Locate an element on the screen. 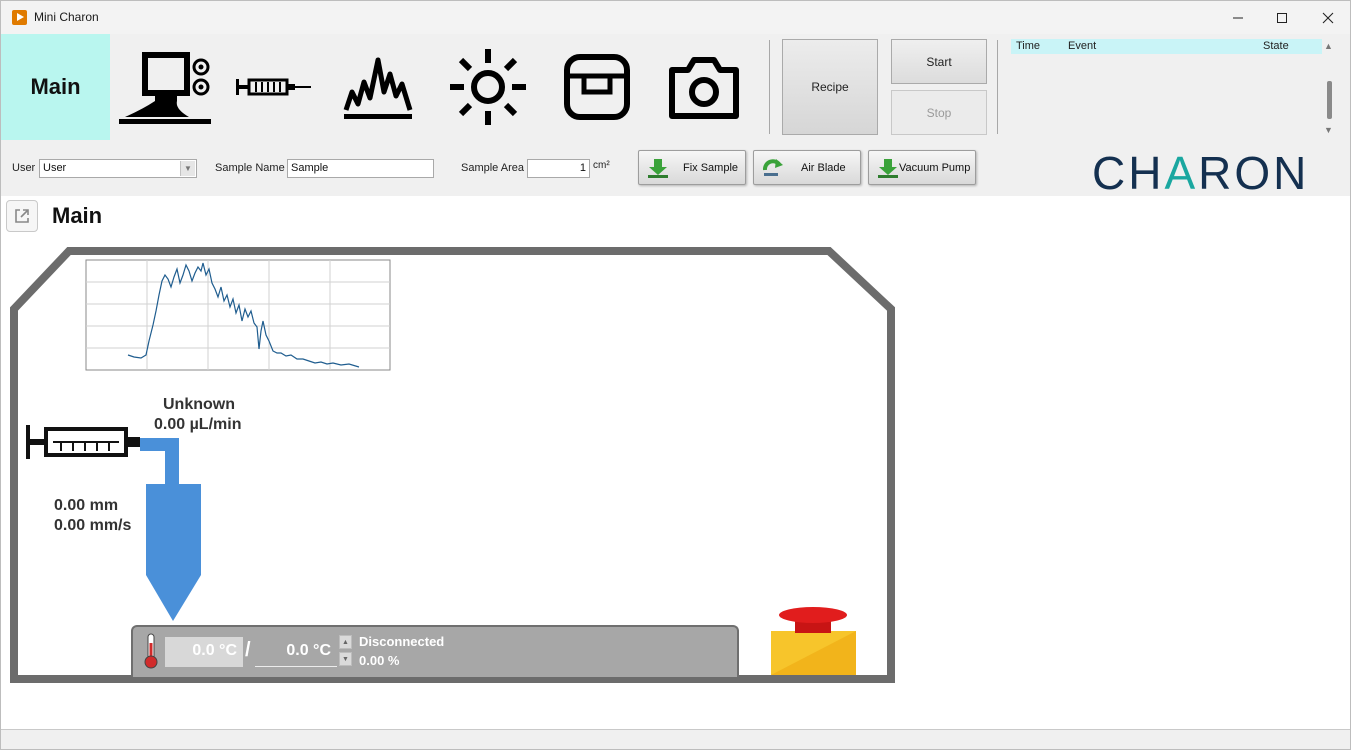 The width and height of the screenshot is (1351, 750). camera-icon is located at coordinates (704, 88).